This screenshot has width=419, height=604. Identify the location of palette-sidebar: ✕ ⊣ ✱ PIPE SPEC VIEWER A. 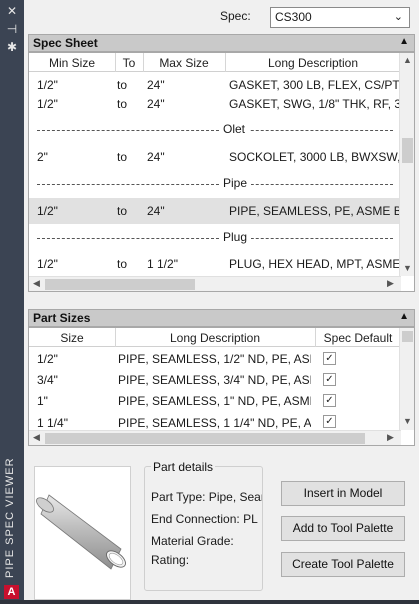
(12, 300).